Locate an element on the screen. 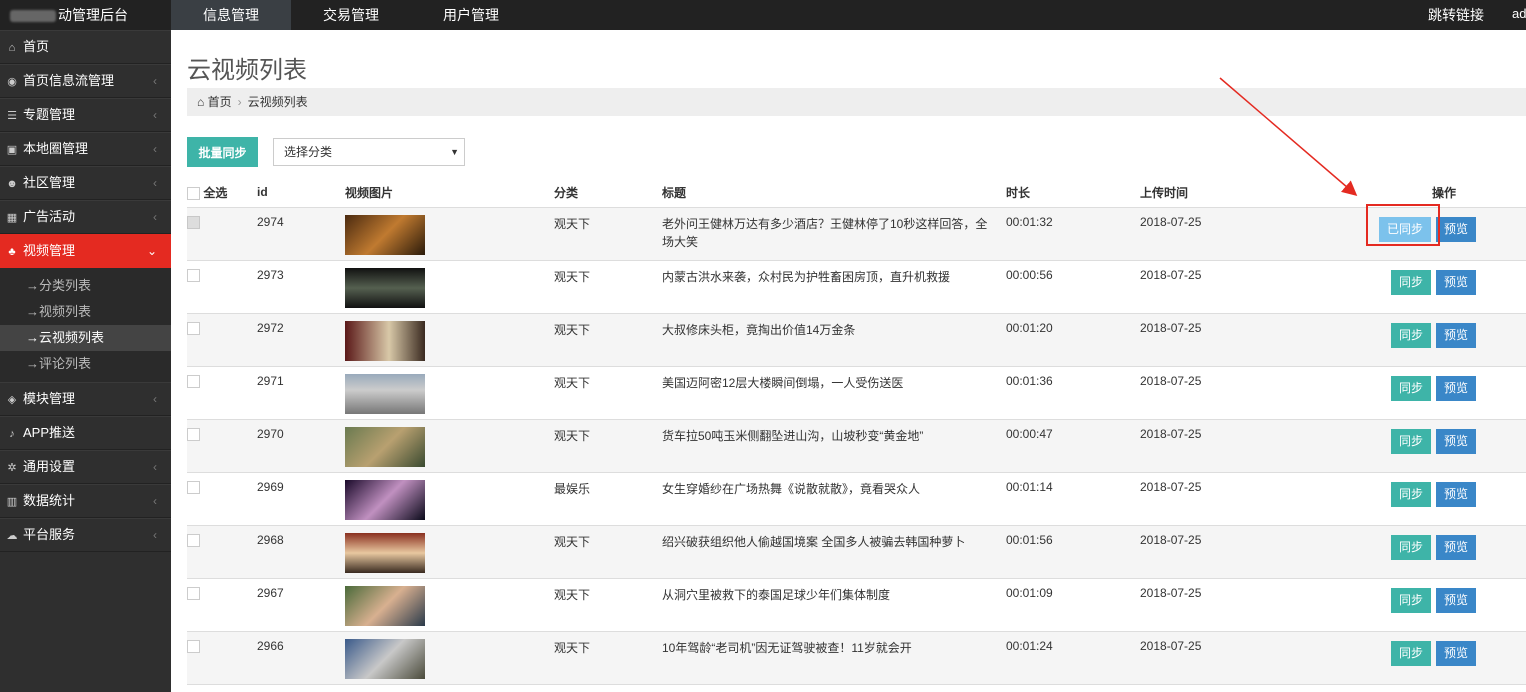 This screenshot has width=1526, height=692. sidebar-item-video: ♣ 视频管理 ⌄ is located at coordinates (85, 251).